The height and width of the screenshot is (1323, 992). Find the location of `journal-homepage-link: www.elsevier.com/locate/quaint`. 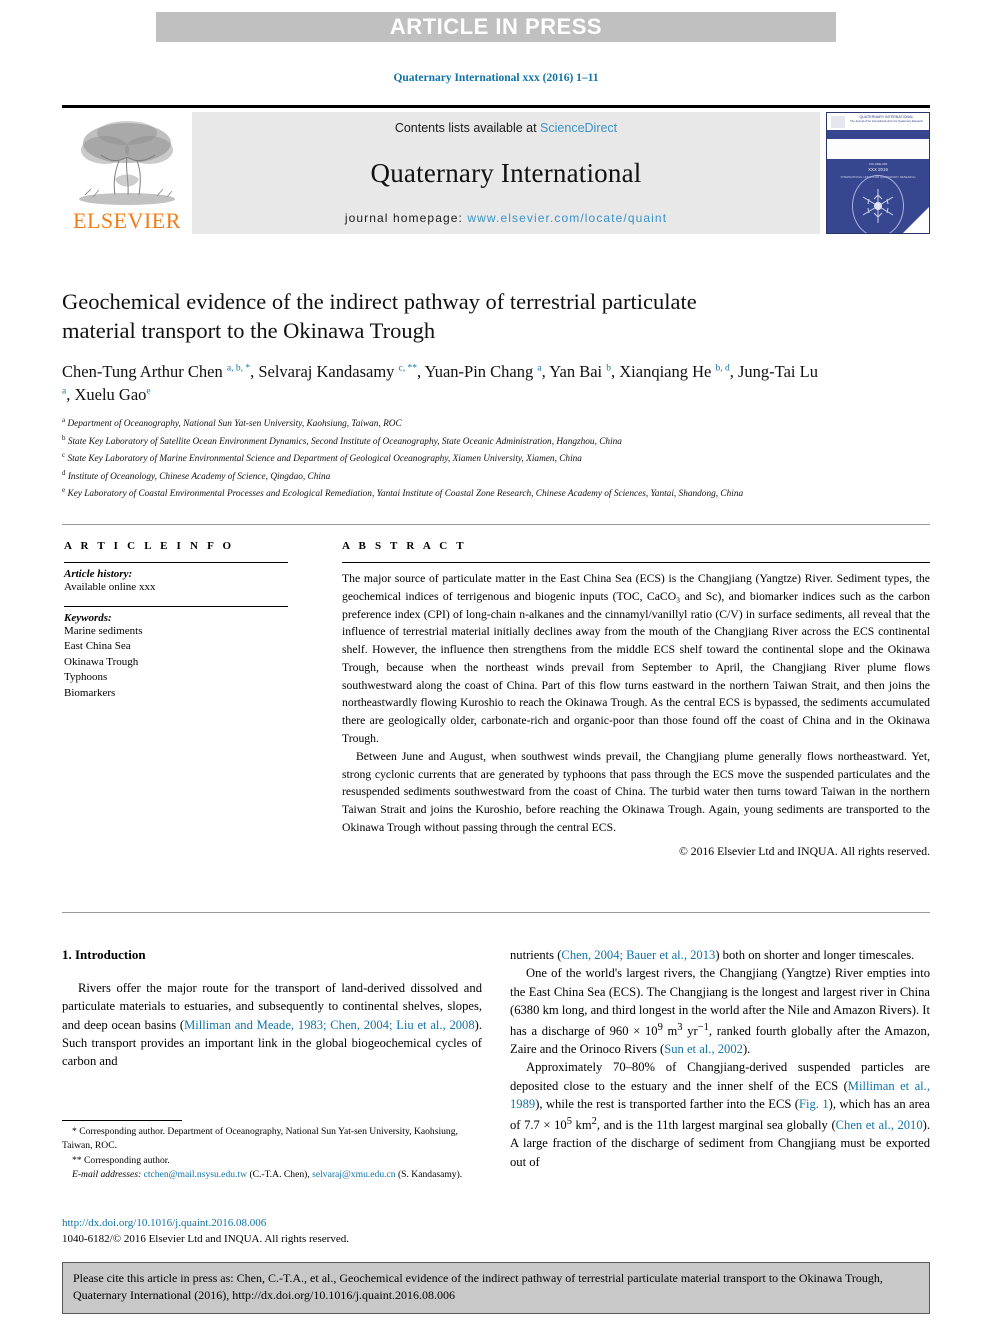

journal-homepage-link: www.elsevier.com/locate/quaint is located at coordinates (567, 218).